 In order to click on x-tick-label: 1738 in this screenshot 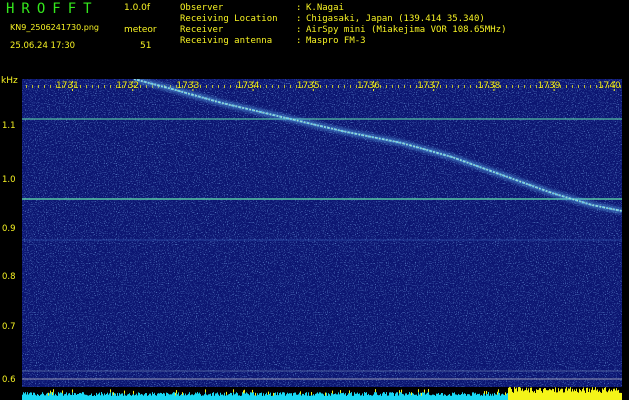, I will do `click(489, 86)`.